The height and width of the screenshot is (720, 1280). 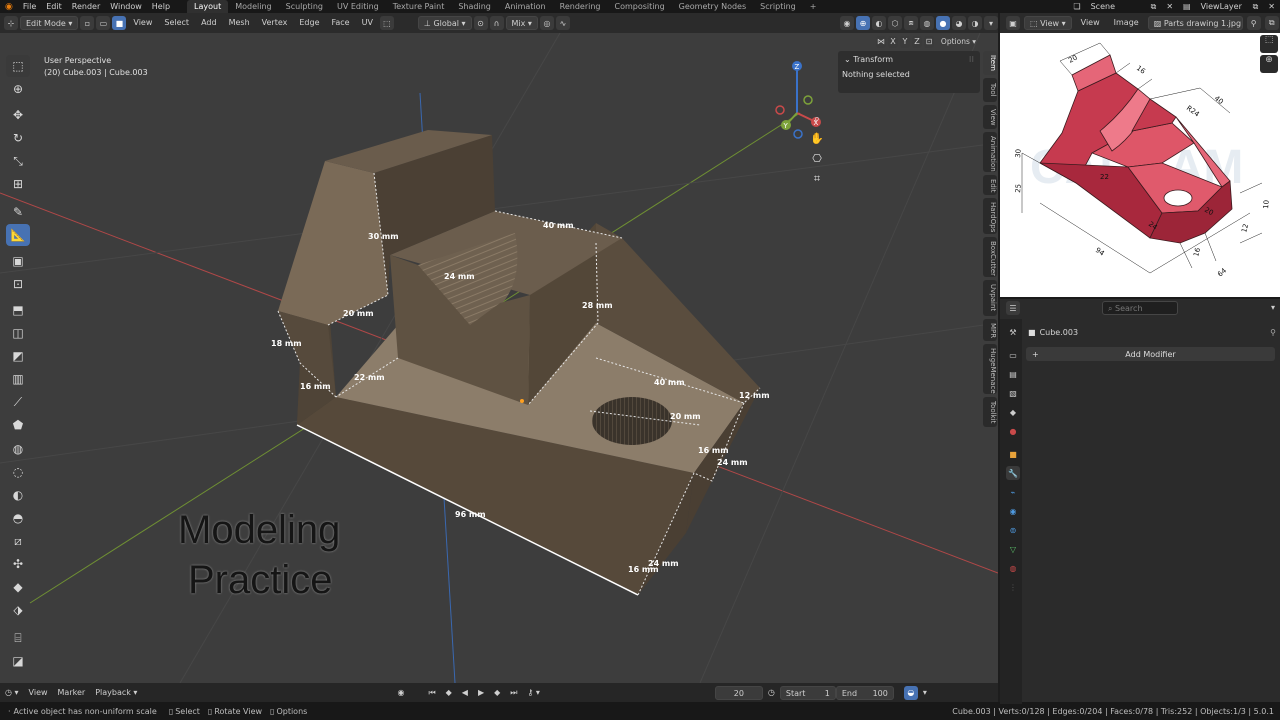 What do you see at coordinates (1013, 473) in the screenshot?
I see `modifier-tab-icon: 🔧` at bounding box center [1013, 473].